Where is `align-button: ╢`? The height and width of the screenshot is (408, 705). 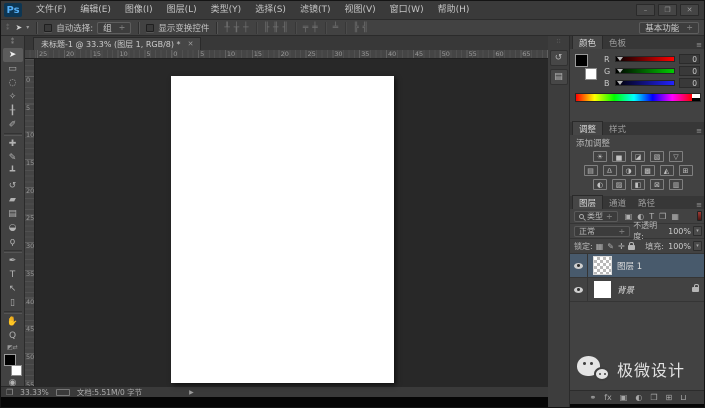 align-button: ╢ is located at coordinates (284, 28).